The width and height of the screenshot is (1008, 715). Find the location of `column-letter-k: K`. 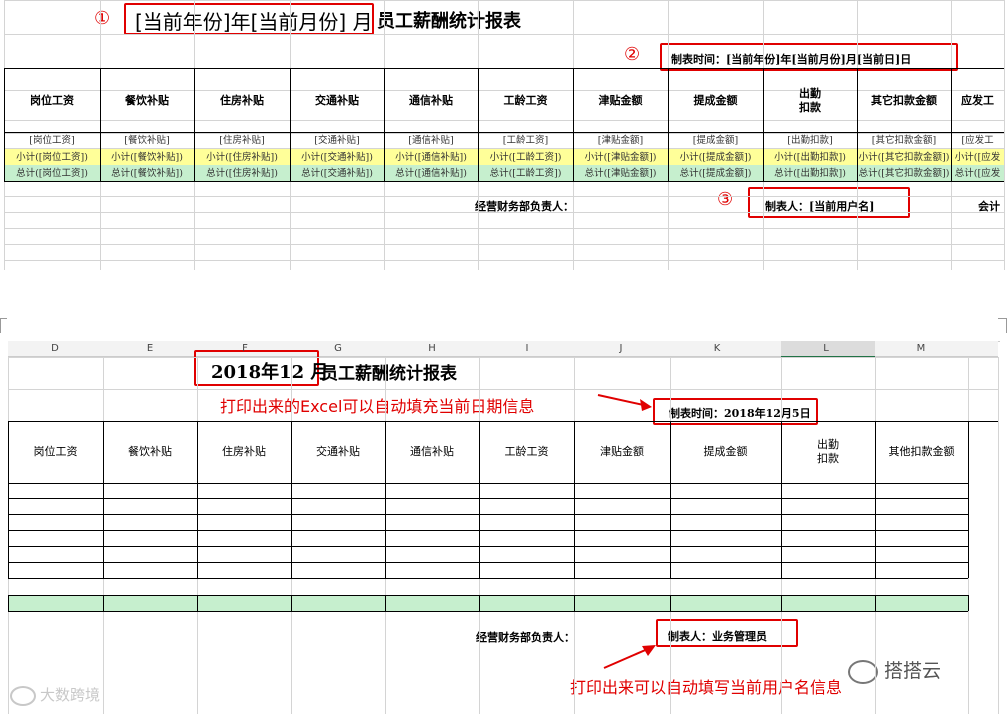

column-letter-k: K is located at coordinates (717, 348).